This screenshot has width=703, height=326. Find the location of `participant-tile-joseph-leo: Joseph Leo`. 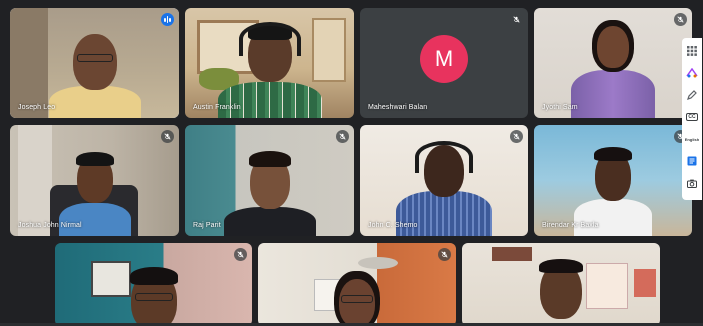

participant-tile-joseph-leo: Joseph Leo is located at coordinates (94, 63).